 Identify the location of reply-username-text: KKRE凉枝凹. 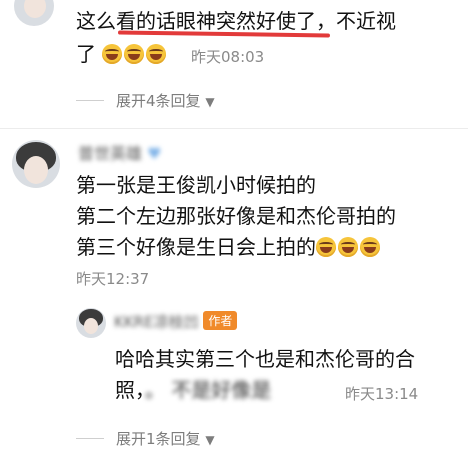
(156, 322).